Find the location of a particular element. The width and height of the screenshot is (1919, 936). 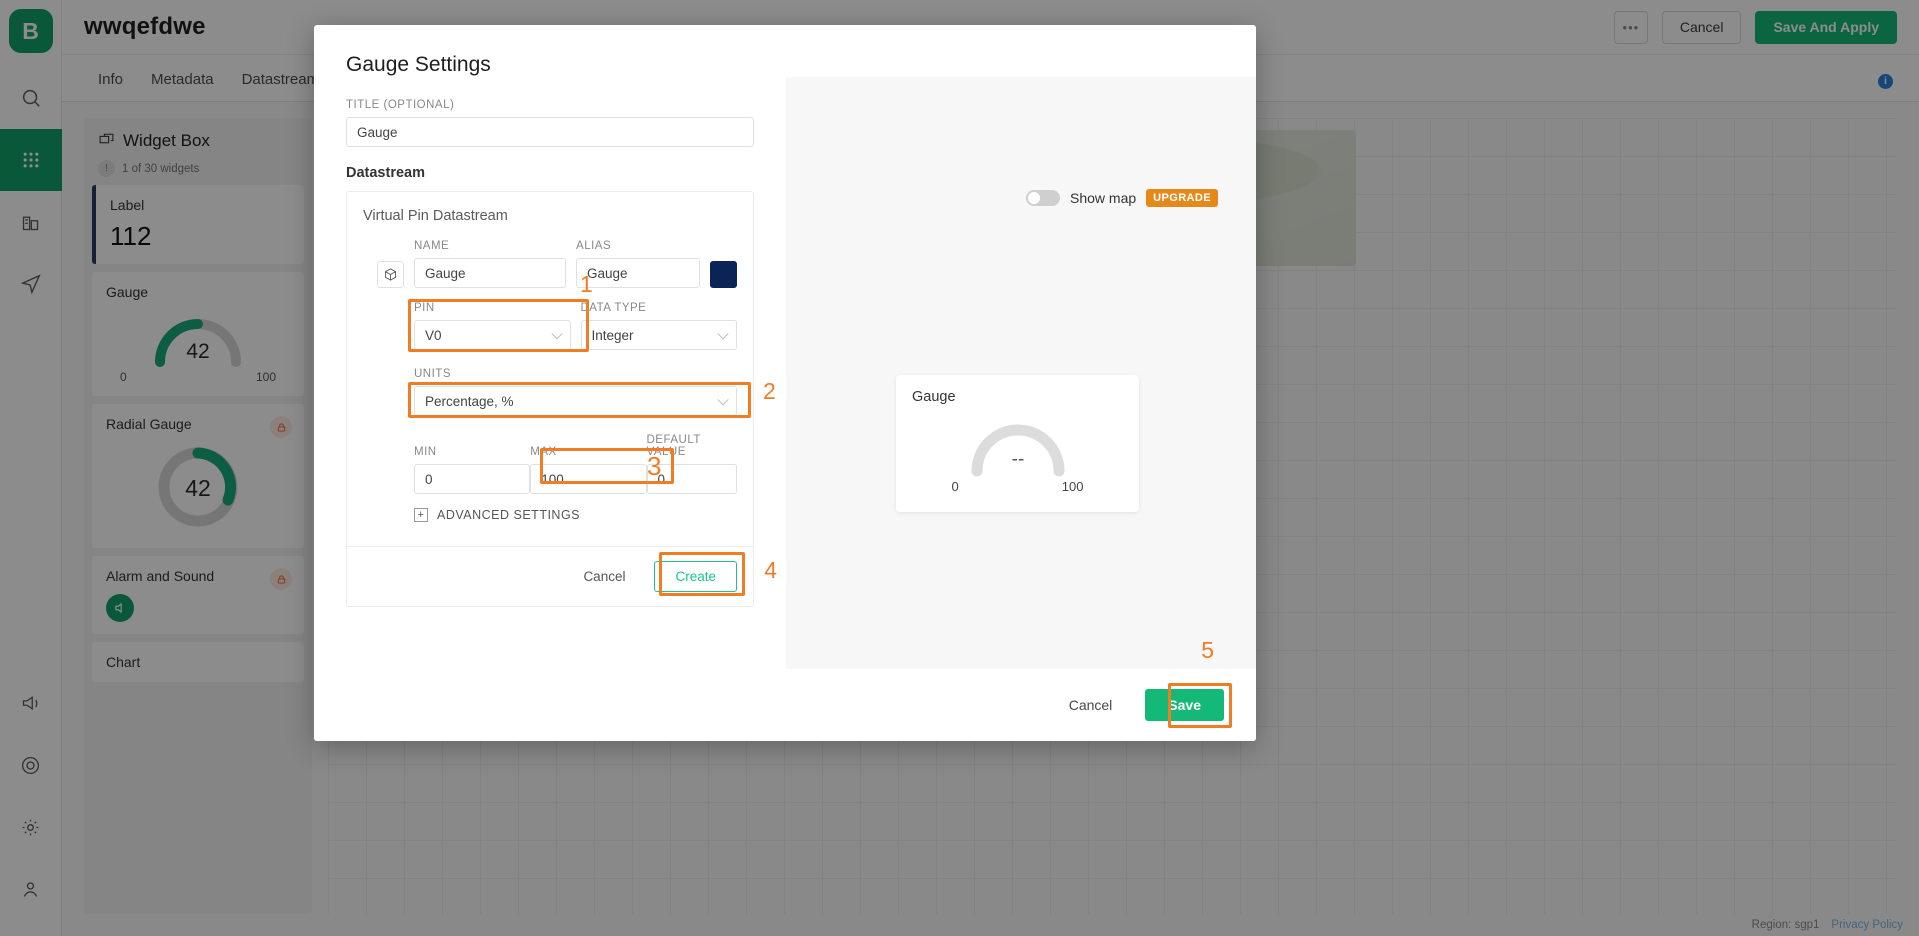

data-type-select: Integer is located at coordinates (658, 335).